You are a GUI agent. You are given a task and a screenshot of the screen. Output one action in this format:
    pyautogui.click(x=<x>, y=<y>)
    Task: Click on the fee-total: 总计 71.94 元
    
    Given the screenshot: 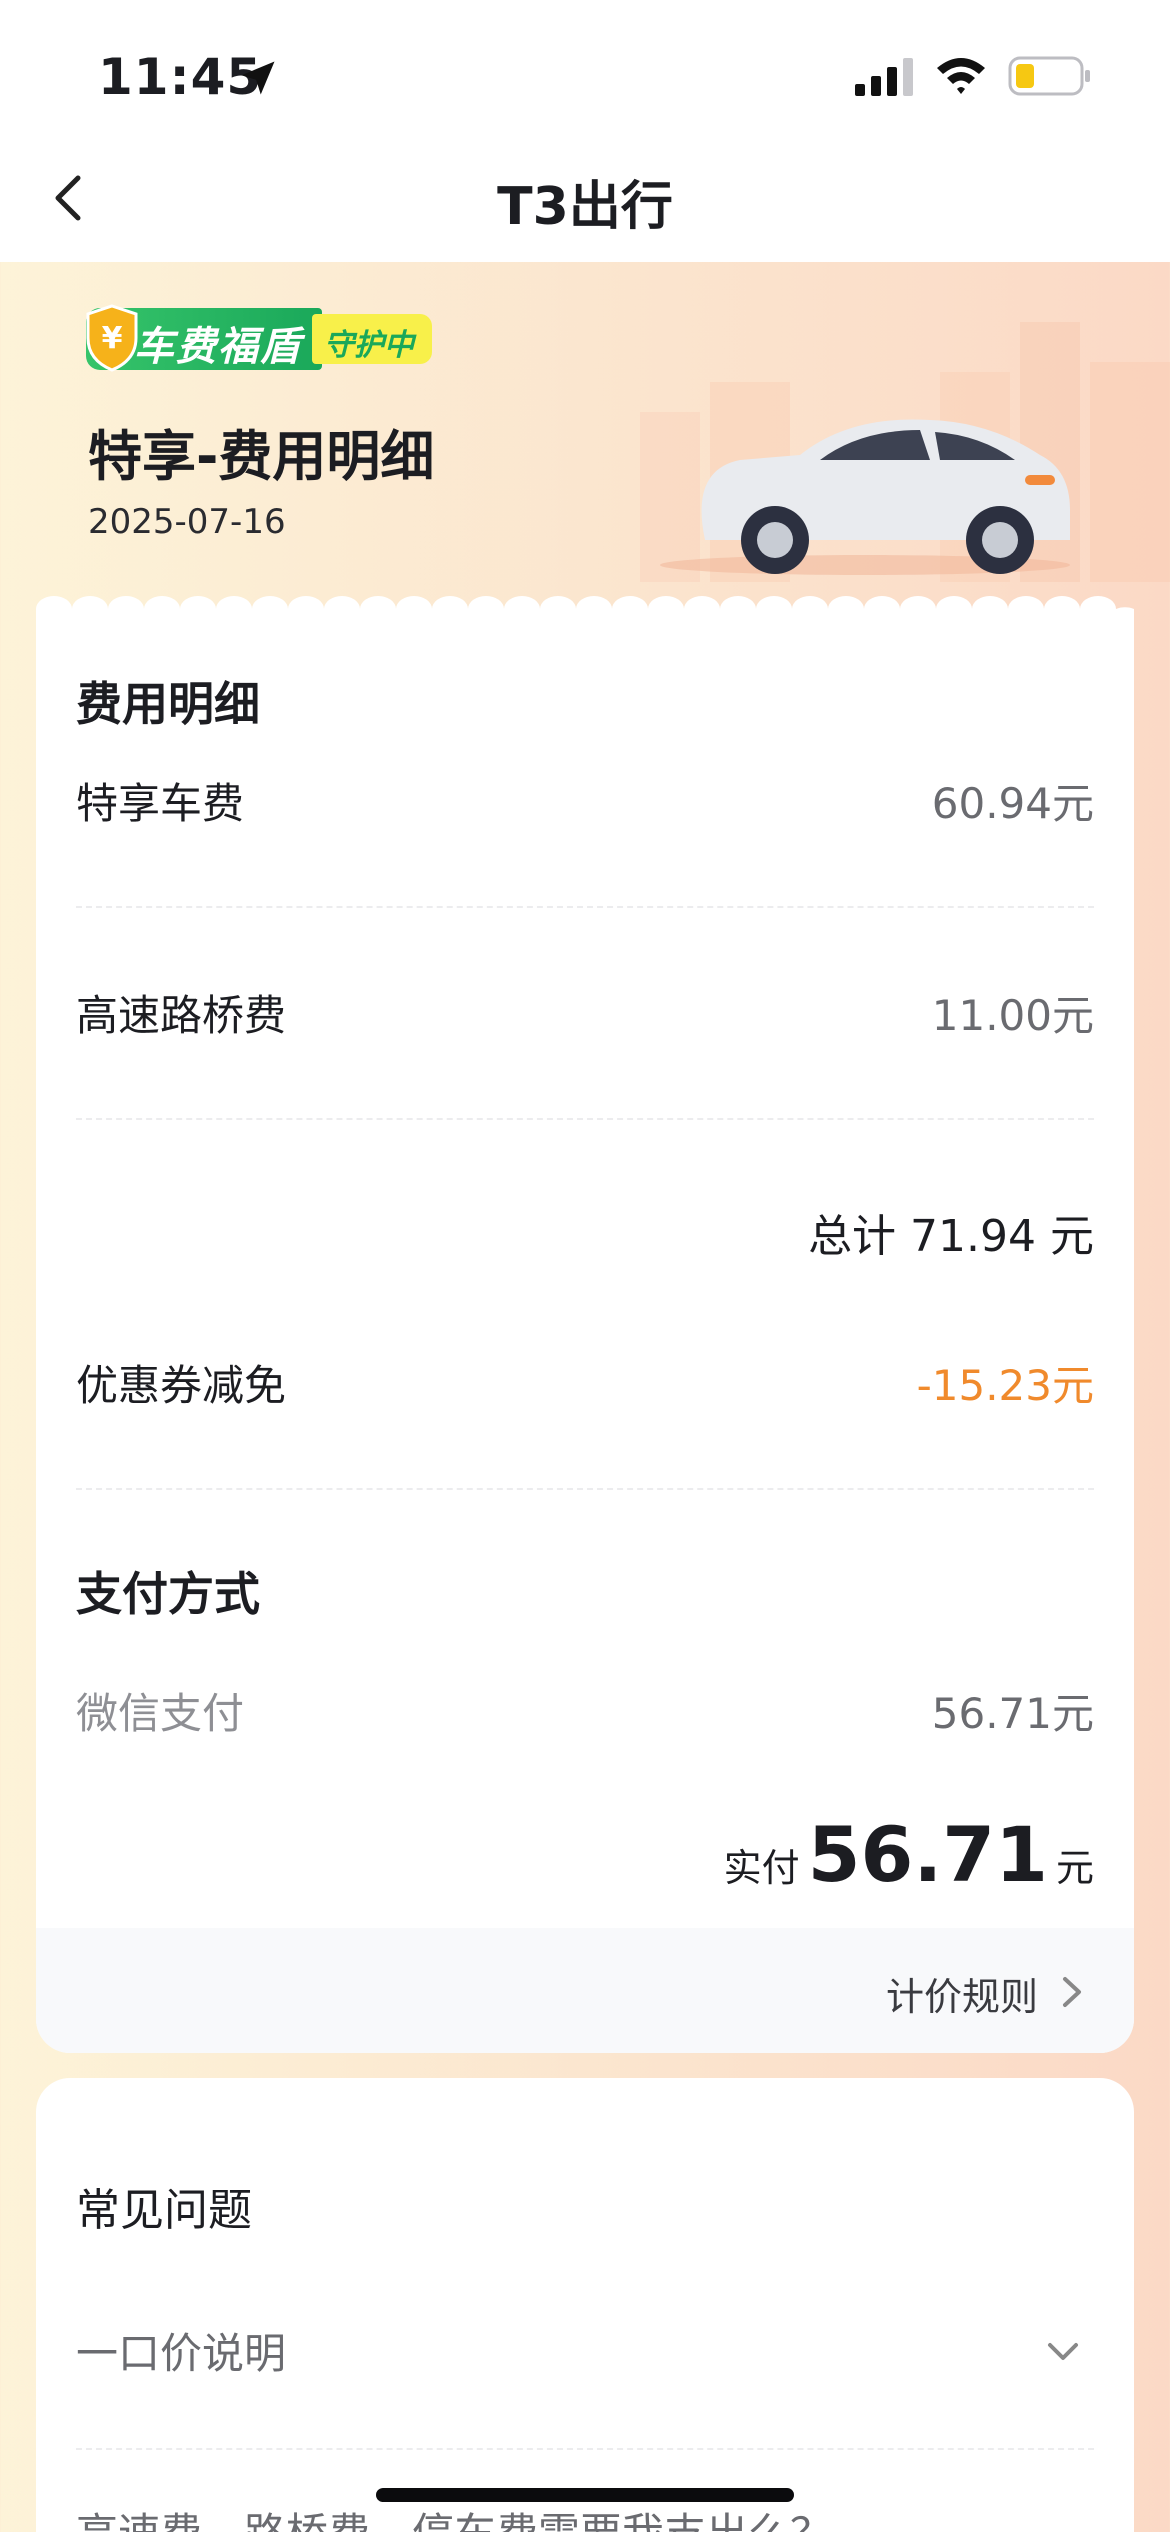 What is the action you would take?
    pyautogui.click(x=951, y=1236)
    